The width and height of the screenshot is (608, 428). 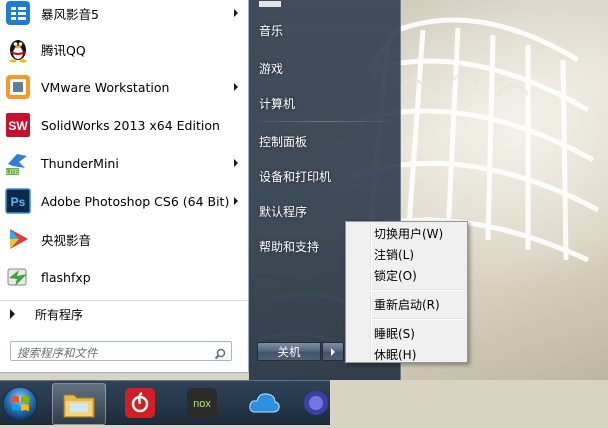 What do you see at coordinates (124, 15) in the screenshot?
I see `program-item-baofeng: 暴风影音5` at bounding box center [124, 15].